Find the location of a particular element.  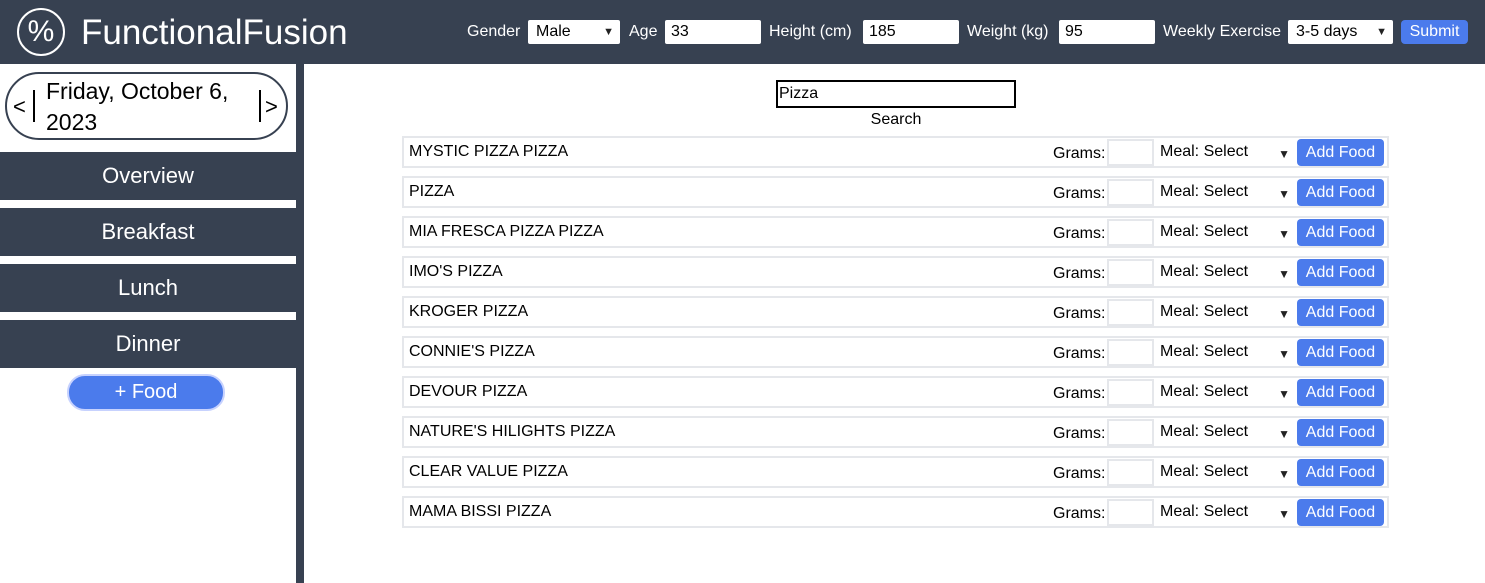

gender-value: Male is located at coordinates (553, 31).